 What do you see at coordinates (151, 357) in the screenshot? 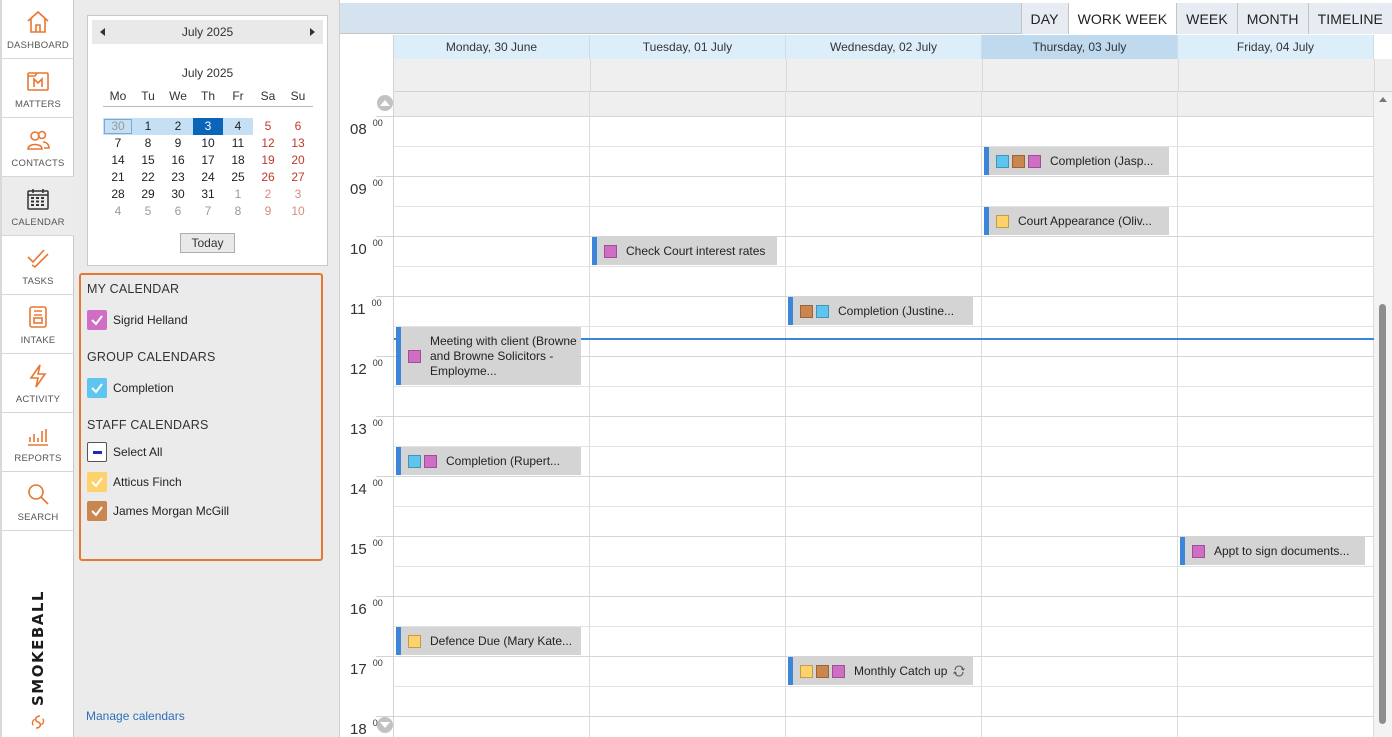
I see `group-calendars-title: GROUP CALENDARS` at bounding box center [151, 357].